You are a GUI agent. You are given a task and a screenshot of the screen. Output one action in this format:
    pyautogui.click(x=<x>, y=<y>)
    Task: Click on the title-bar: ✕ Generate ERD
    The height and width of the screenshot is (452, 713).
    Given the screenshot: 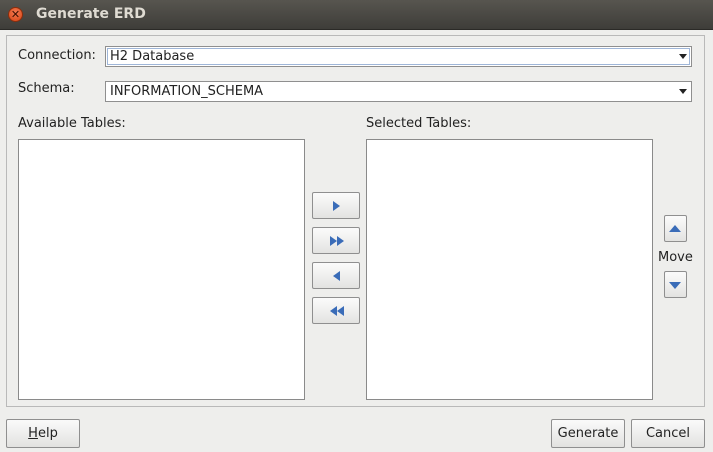 What is the action you would take?
    pyautogui.click(x=356, y=15)
    